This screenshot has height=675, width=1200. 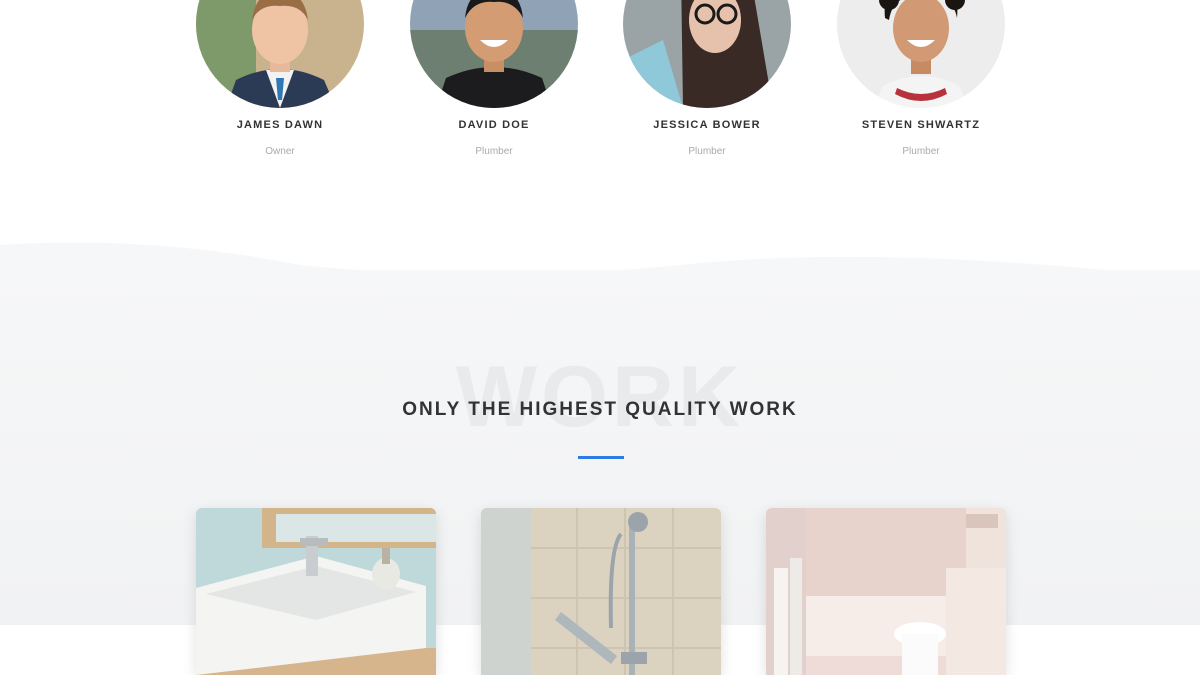 I want to click on work-item-bathroom-sink, so click(x=316, y=591).